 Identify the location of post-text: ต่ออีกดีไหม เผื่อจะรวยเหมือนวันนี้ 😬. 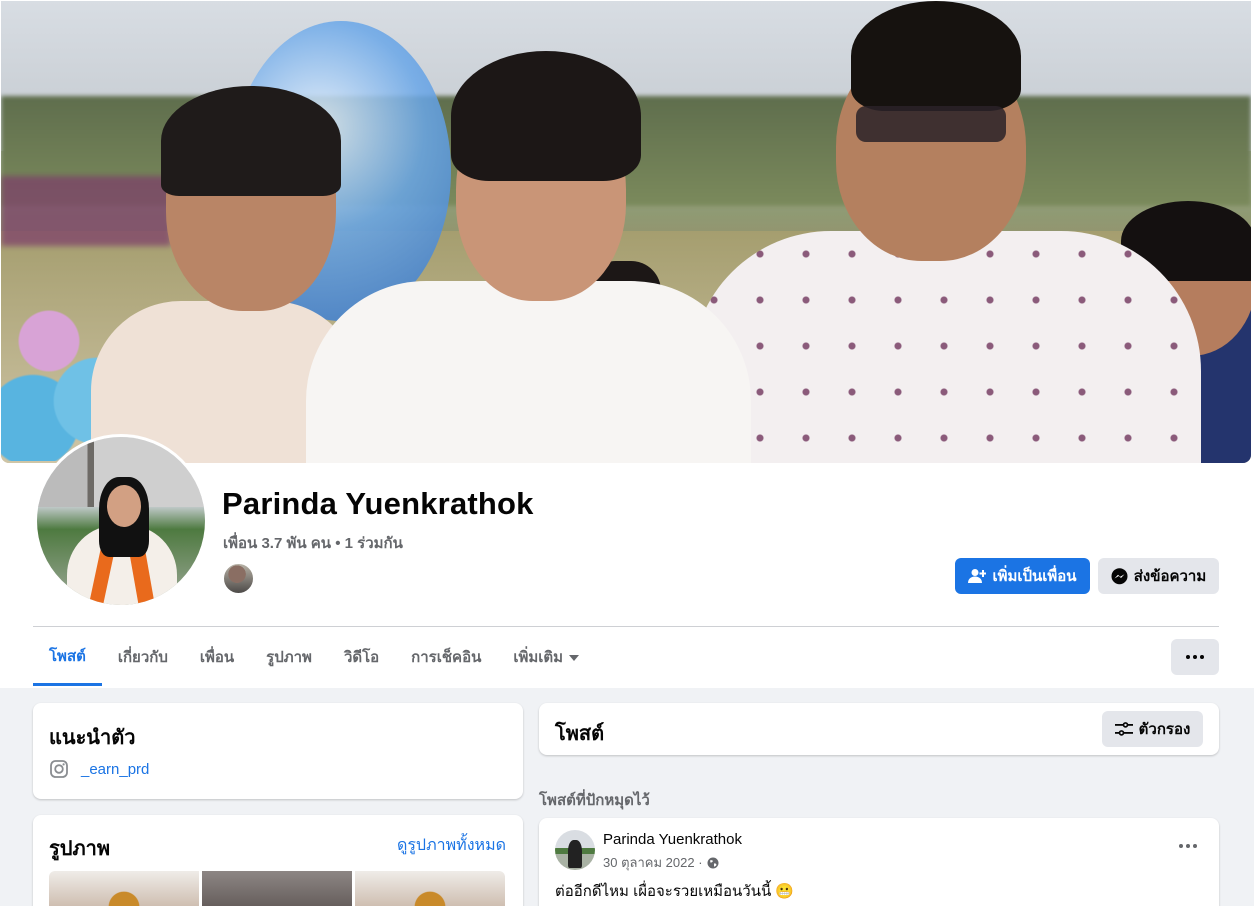
(675, 891).